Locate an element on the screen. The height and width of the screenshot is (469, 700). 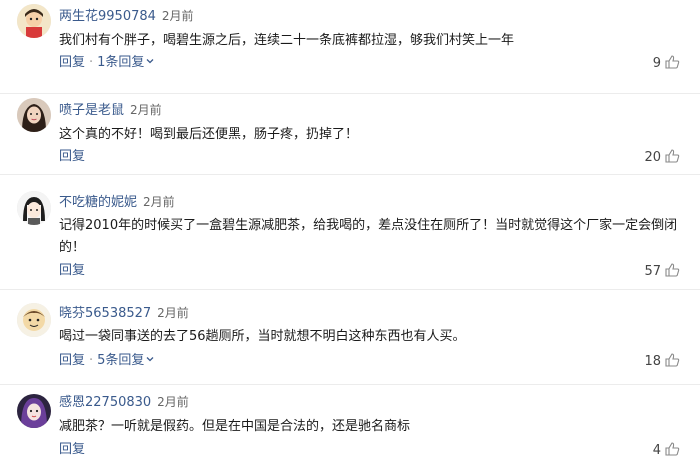
username-link: 晓芬56538527 is located at coordinates (105, 313).